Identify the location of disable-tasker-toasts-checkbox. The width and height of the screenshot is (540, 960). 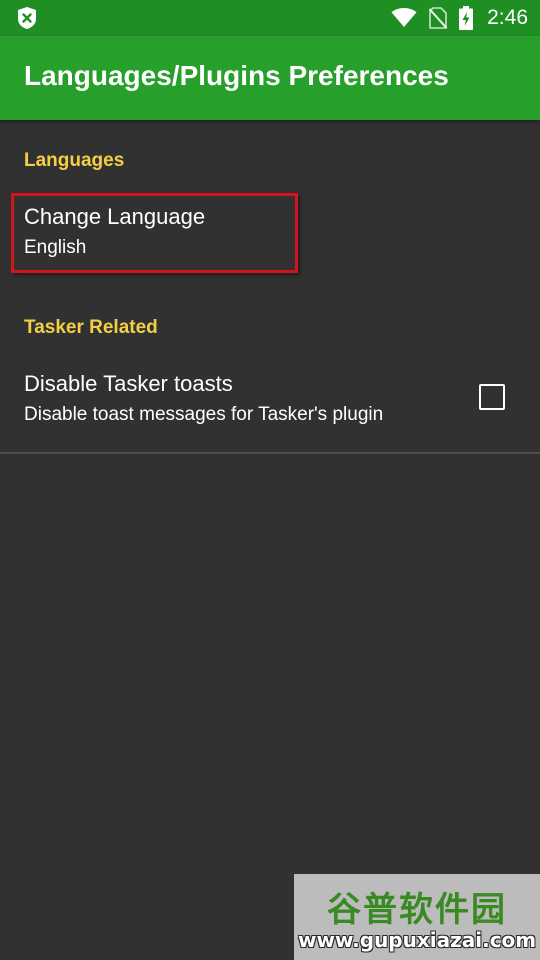
(492, 397).